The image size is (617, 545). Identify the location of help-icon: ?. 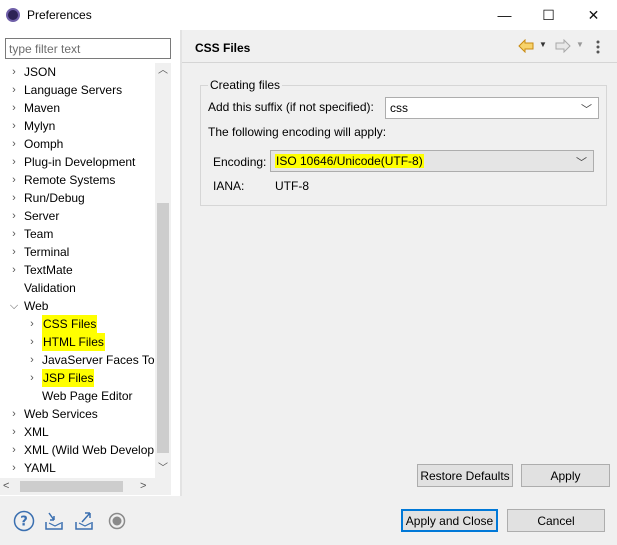
(24, 521).